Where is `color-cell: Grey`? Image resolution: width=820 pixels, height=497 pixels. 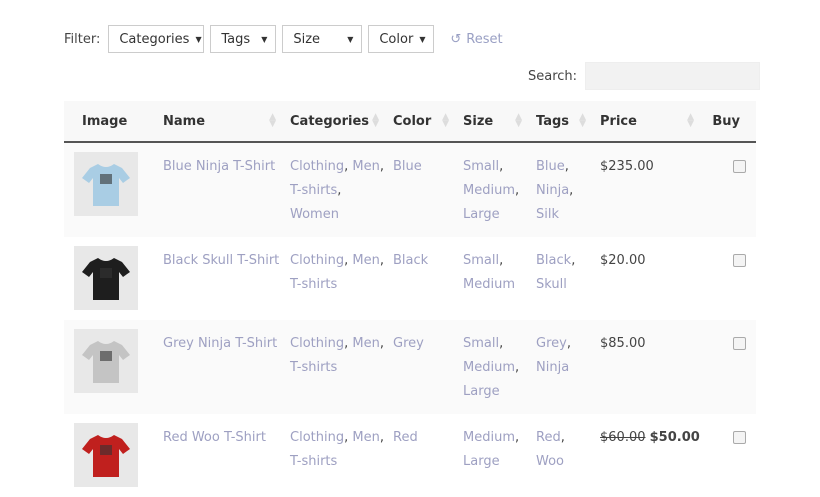 color-cell: Grey is located at coordinates (420, 367).